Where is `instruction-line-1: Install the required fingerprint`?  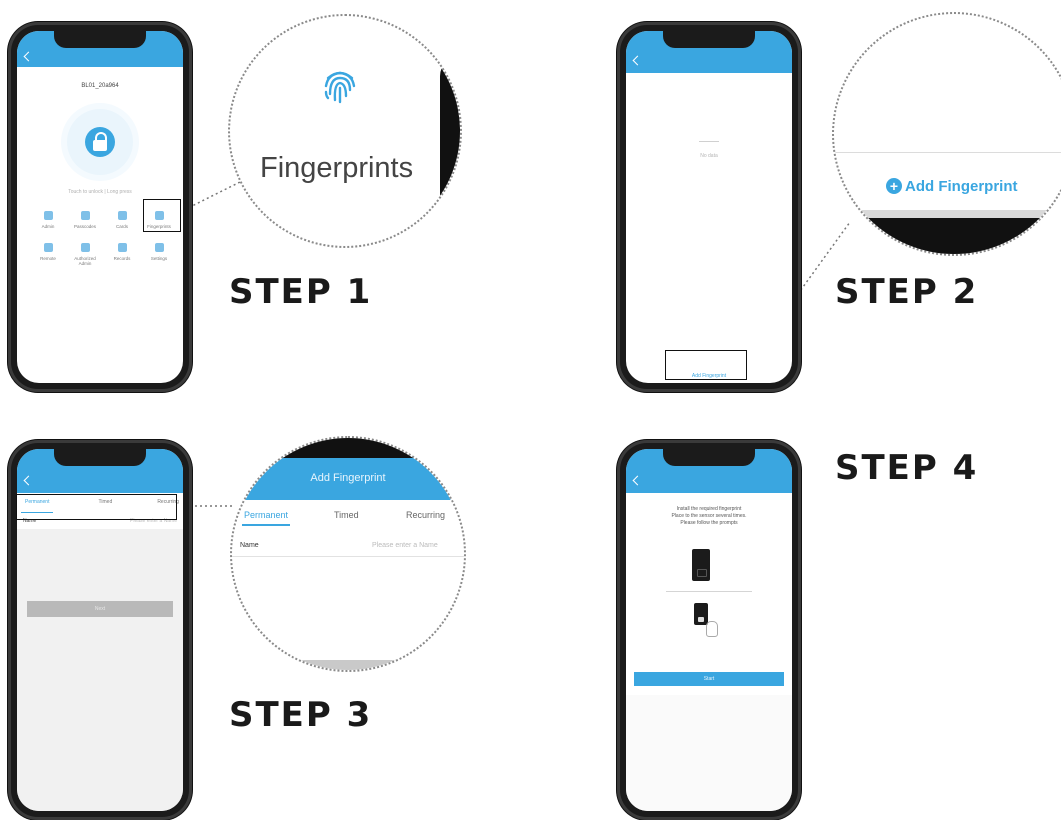 instruction-line-1: Install the required fingerprint is located at coordinates (709, 509).